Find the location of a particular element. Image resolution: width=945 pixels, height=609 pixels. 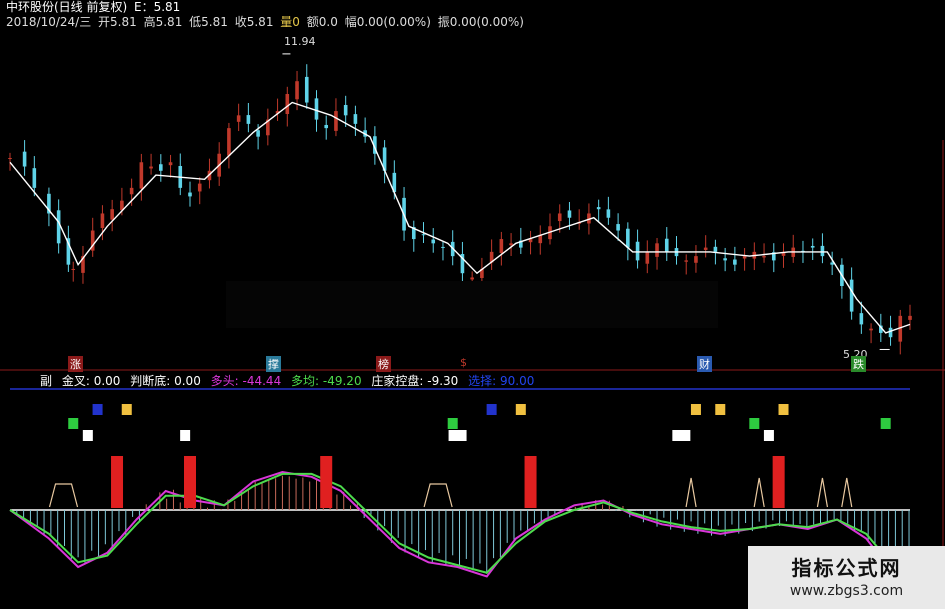

amplitude-value: 振0.00(0.00%) is located at coordinates (480, 22).